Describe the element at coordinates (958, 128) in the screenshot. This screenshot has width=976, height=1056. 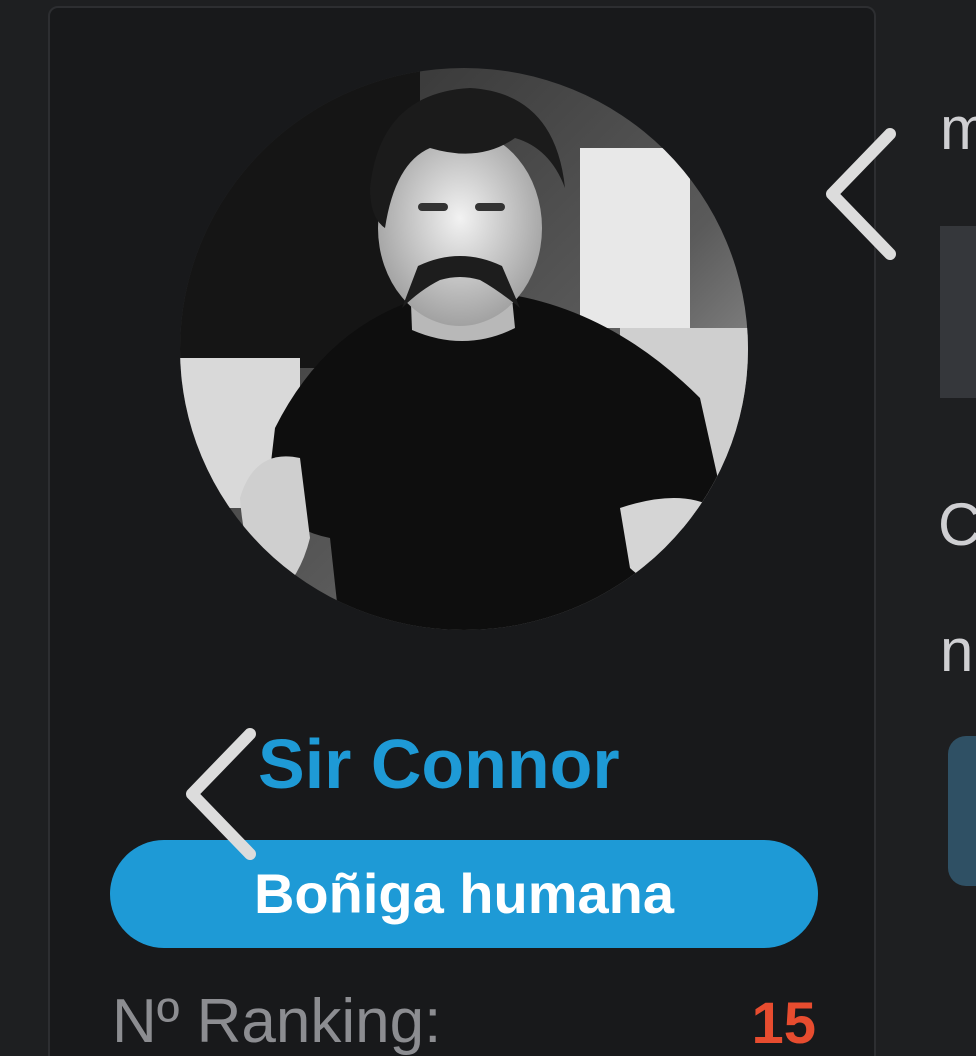
I see `side-text-top: m` at that location.